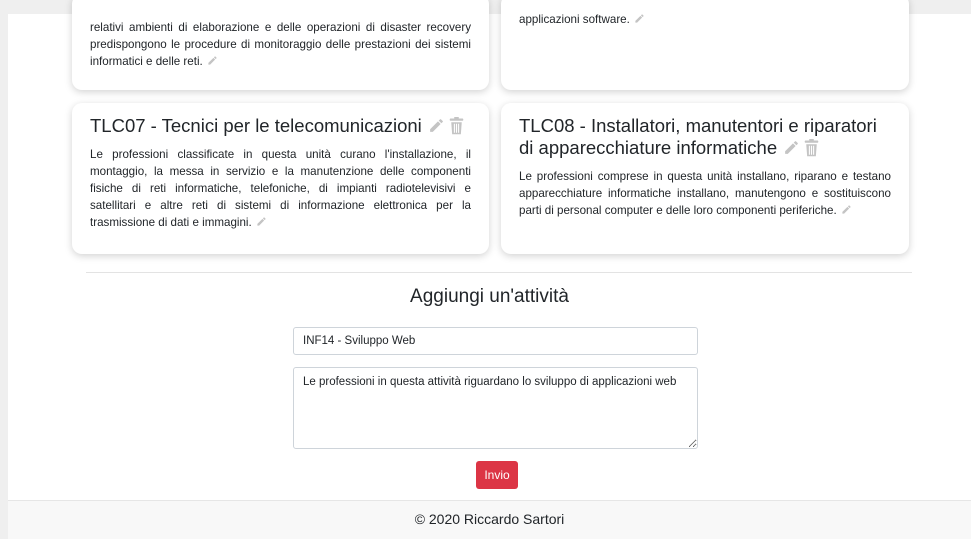 Image resolution: width=971 pixels, height=539 pixels. I want to click on card-title: TLC07 - Tecnici per le telecomunicazioni, so click(280, 126).